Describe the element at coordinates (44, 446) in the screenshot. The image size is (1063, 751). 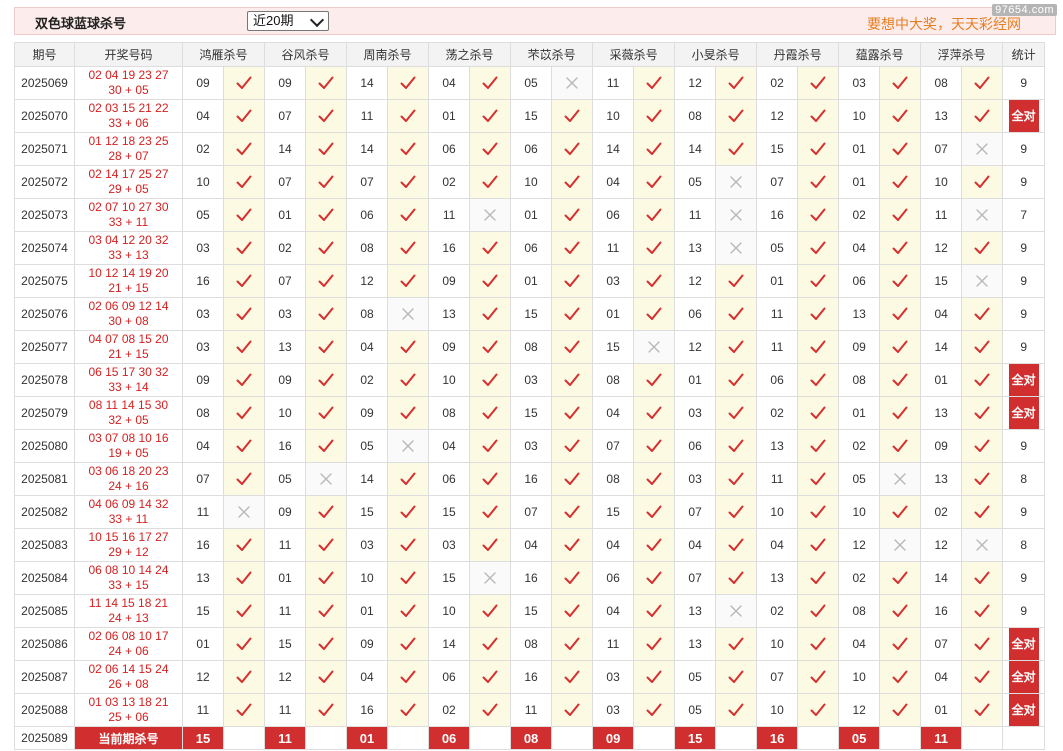
I see `period-cell: 2025080` at that location.